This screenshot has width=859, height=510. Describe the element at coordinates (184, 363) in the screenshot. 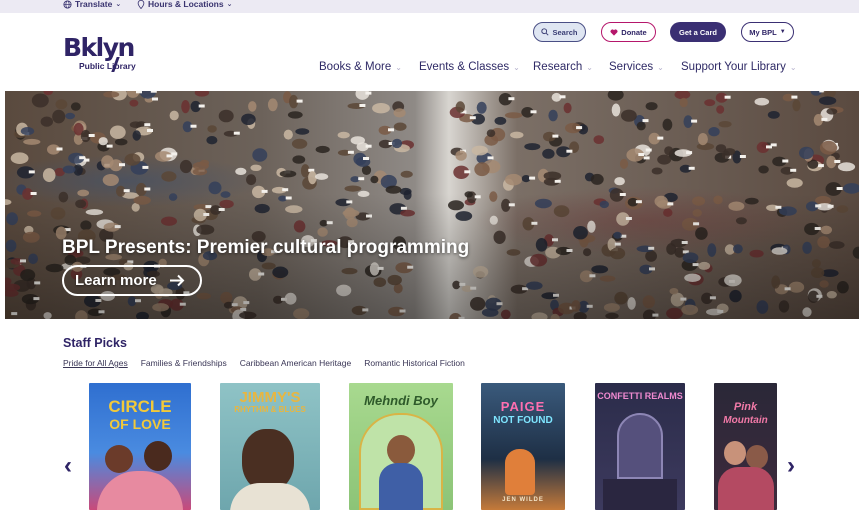

I see `tab-families: Families & Friendships` at that location.